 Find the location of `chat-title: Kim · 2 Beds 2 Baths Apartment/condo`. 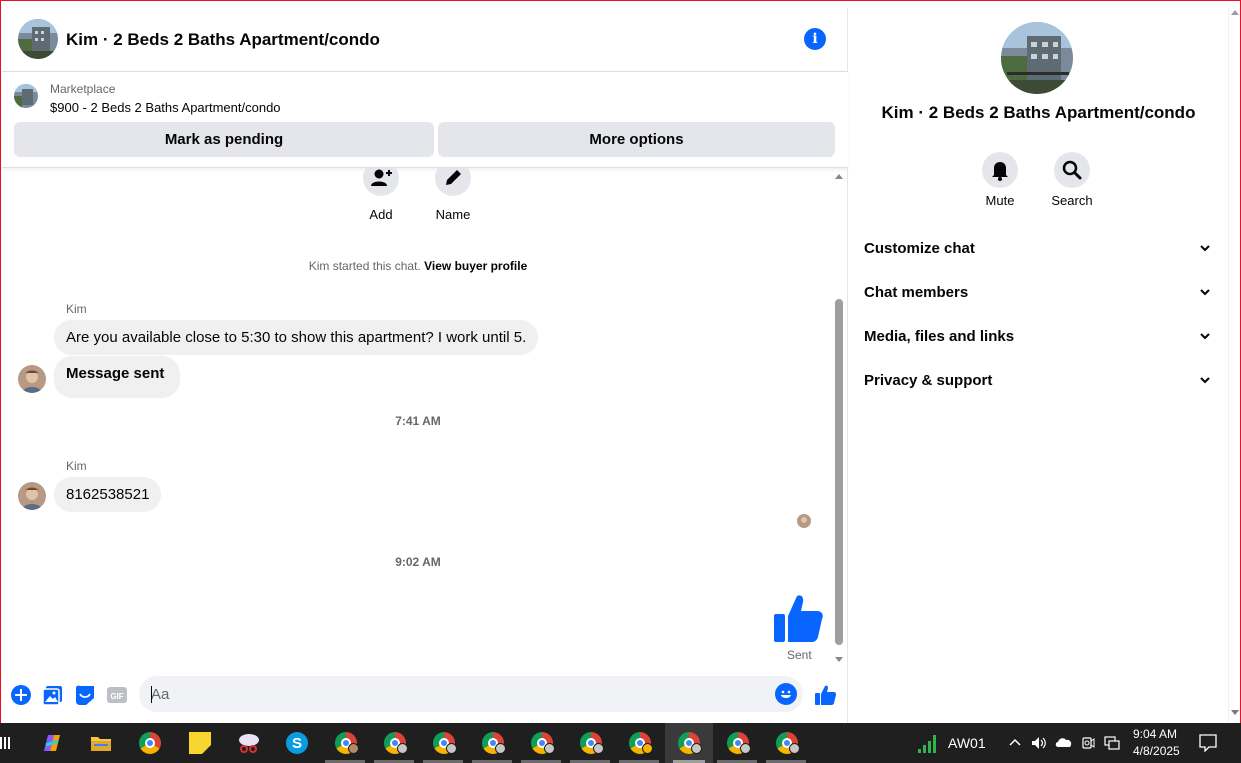

chat-title: Kim · 2 Beds 2 Baths Apartment/condo is located at coordinates (223, 40).